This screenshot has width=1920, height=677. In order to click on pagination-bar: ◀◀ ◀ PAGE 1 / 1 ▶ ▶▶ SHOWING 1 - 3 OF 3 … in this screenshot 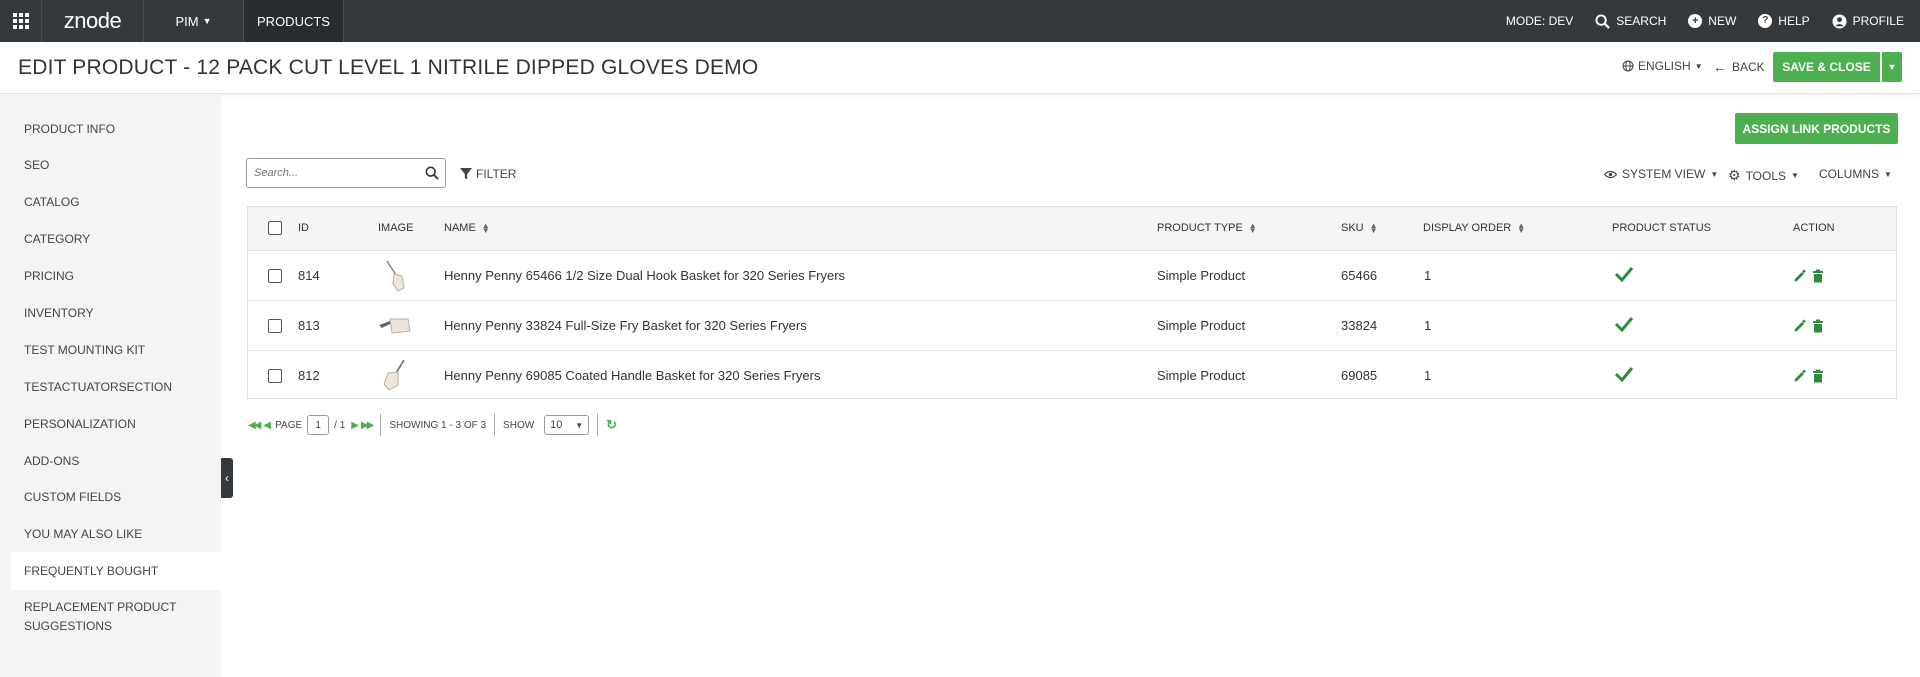, I will do `click(432, 425)`.